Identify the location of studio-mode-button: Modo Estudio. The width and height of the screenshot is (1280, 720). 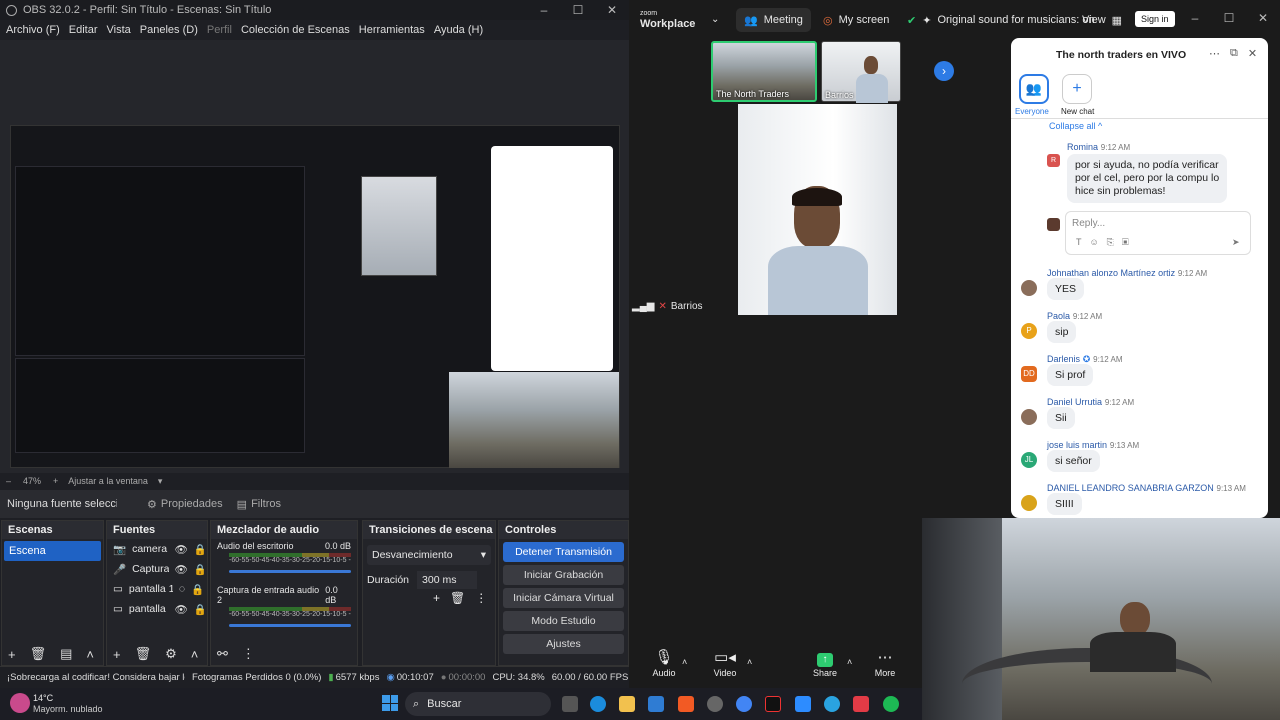
(563, 621).